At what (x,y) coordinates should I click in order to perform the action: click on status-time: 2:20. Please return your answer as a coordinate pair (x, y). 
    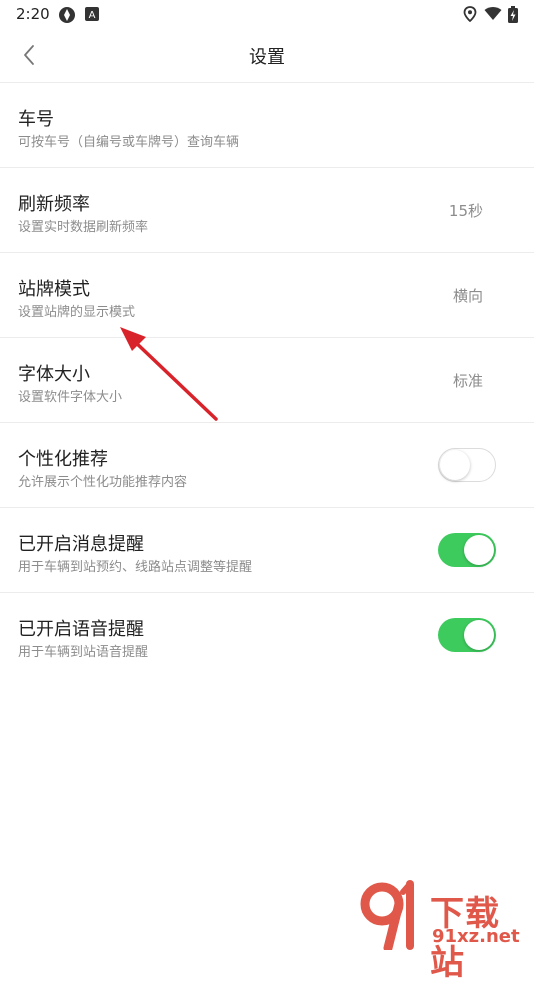
    Looking at the image, I should click on (33, 14).